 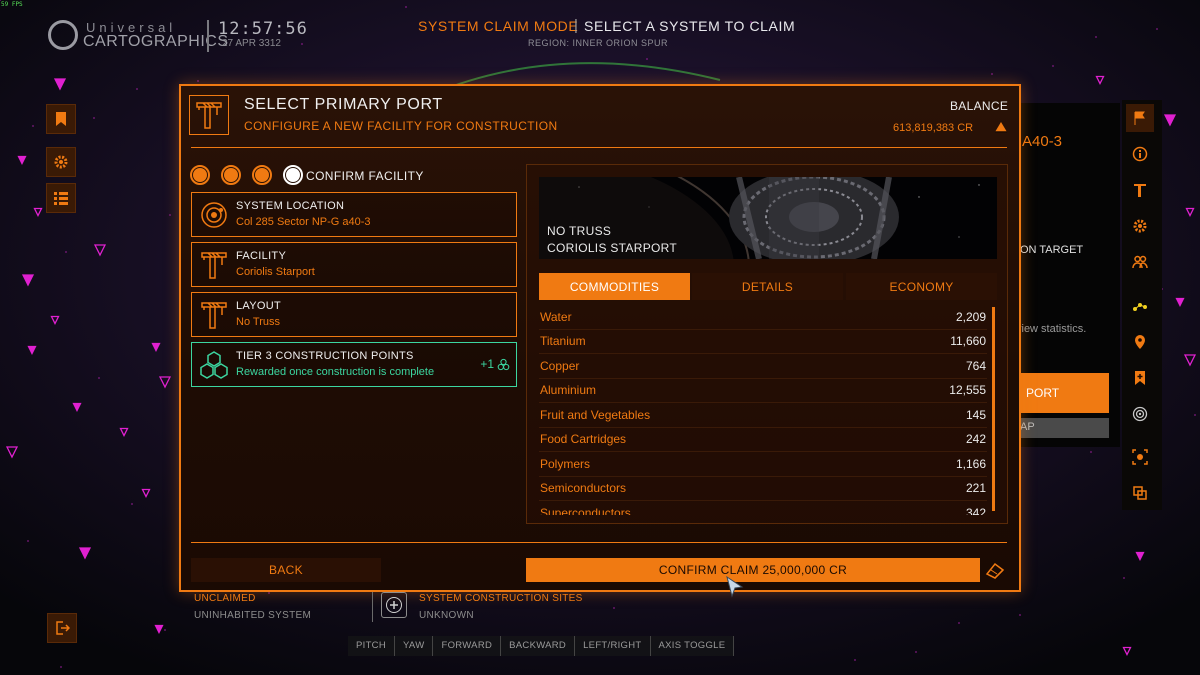 What do you see at coordinates (394, 605) in the screenshot?
I see `add-construction-site-button` at bounding box center [394, 605].